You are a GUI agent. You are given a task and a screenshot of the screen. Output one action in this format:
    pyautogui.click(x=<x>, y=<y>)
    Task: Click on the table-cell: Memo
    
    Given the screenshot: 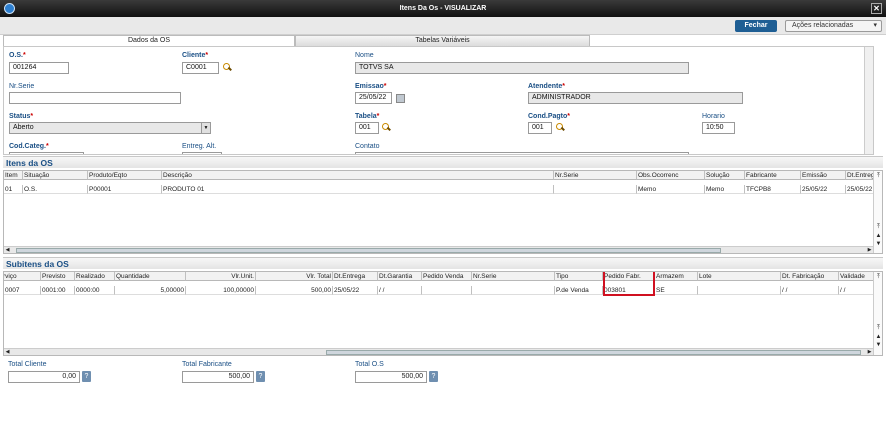 What is the action you would take?
    pyautogui.click(x=725, y=189)
    